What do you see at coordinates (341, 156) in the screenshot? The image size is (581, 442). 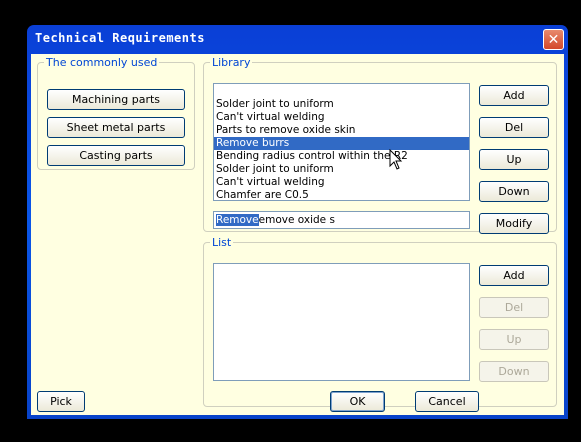 I see `list-item: Bending radius control within the R2` at bounding box center [341, 156].